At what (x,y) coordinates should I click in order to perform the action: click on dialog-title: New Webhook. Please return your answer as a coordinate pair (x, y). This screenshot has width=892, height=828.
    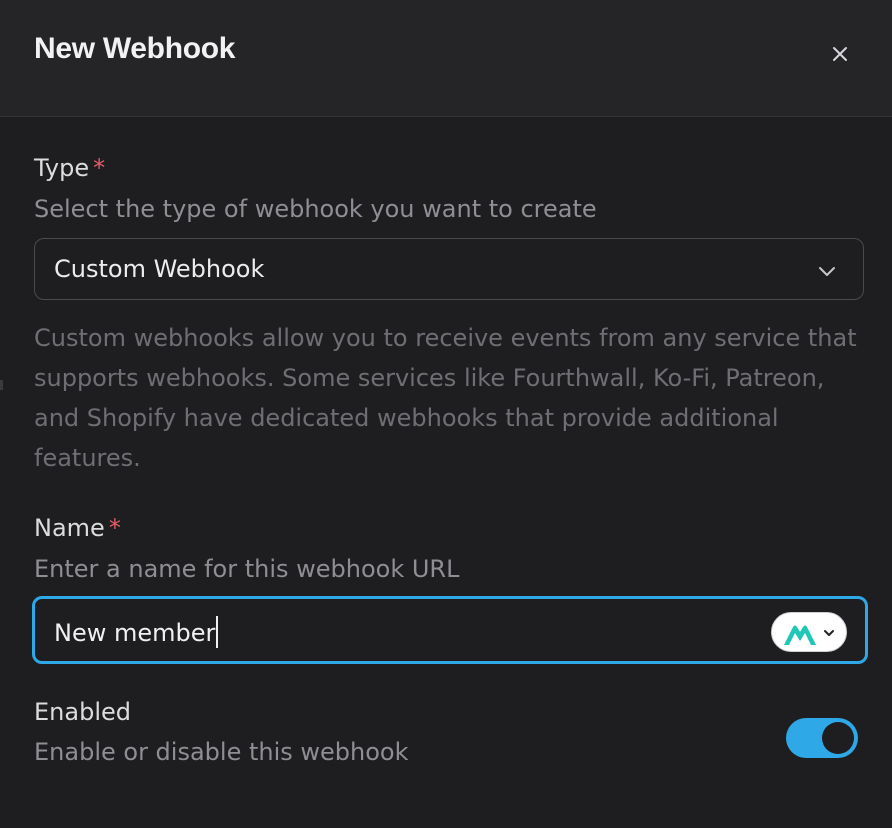
    Looking at the image, I should click on (135, 48).